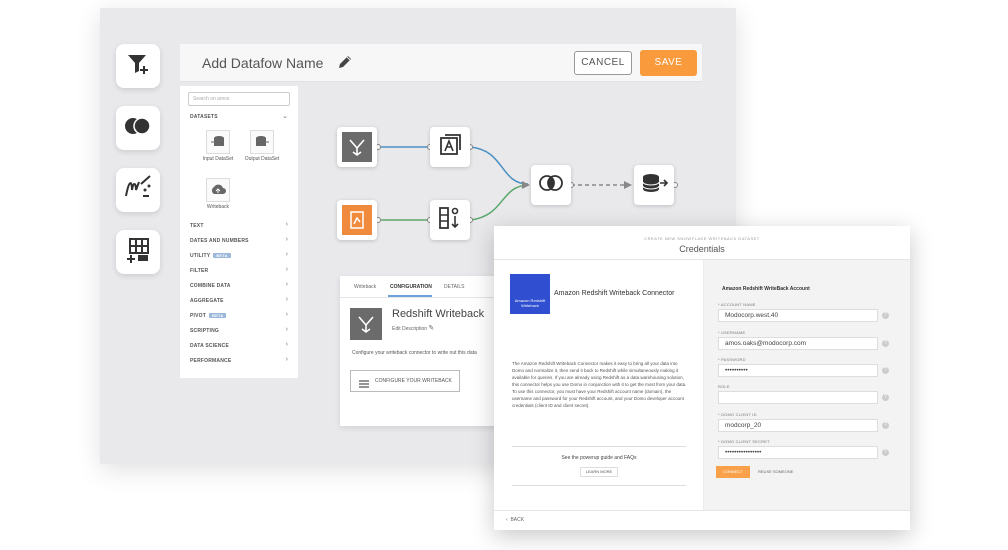 This screenshot has width=1008, height=550. I want to click on text-transform-icon, so click(450, 147).